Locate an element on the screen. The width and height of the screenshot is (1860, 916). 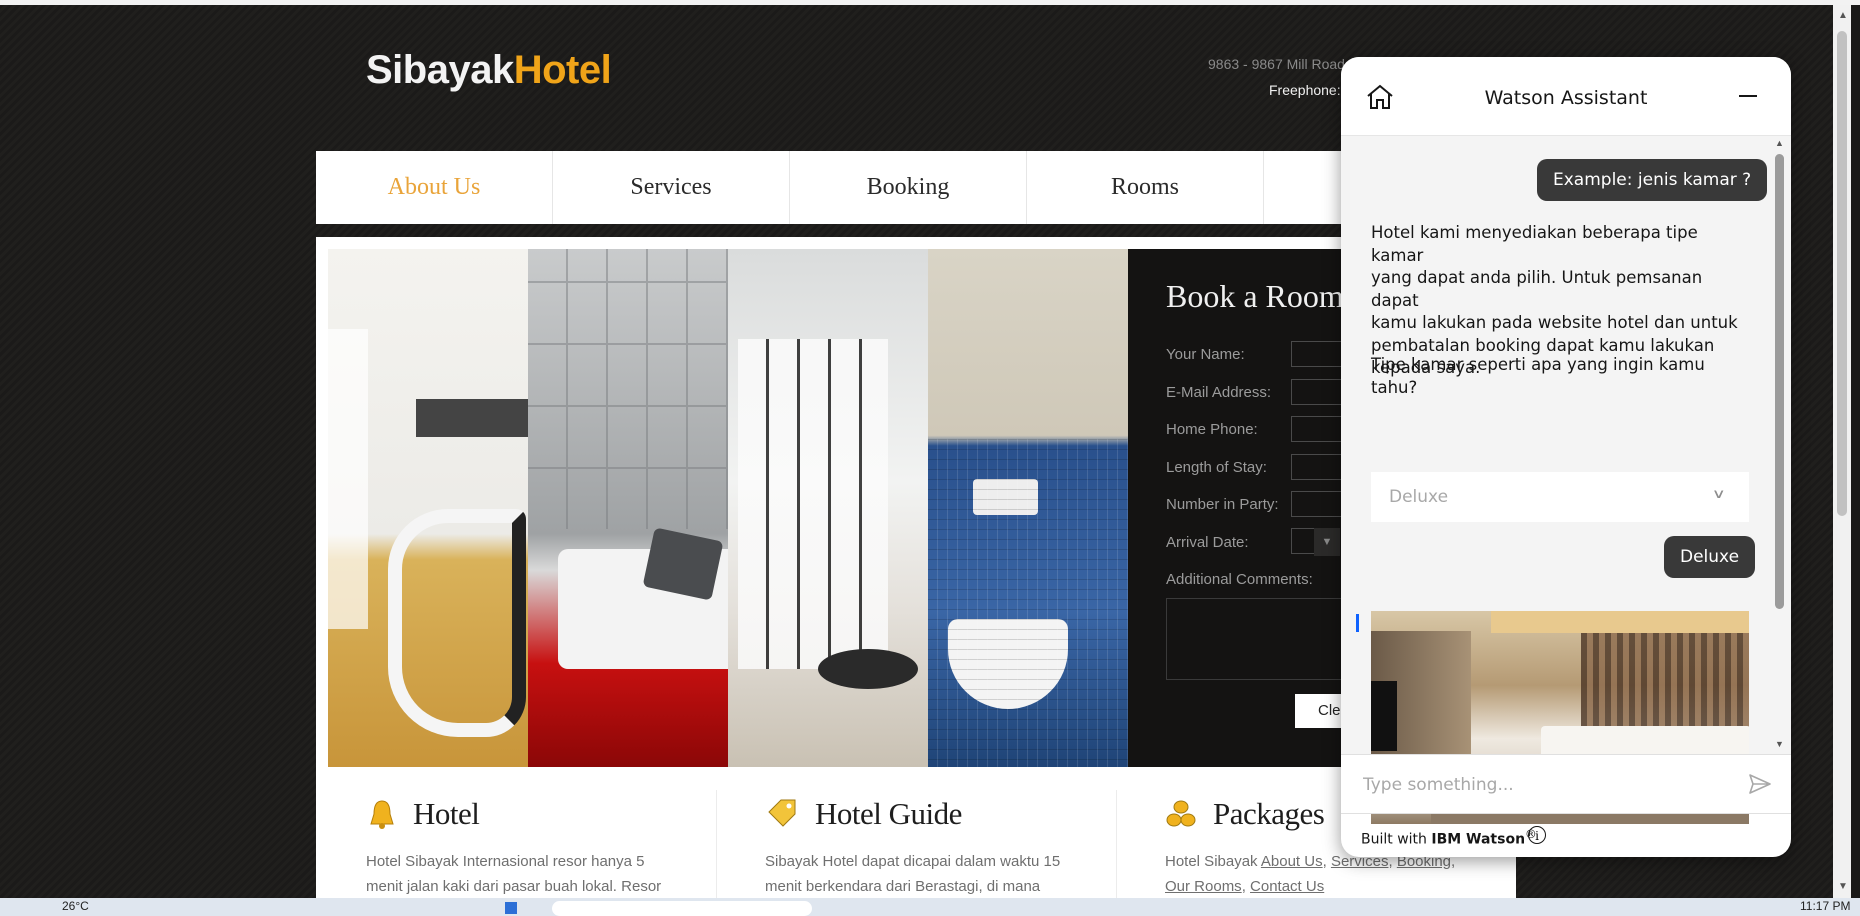
tag-icon is located at coordinates (782, 813).